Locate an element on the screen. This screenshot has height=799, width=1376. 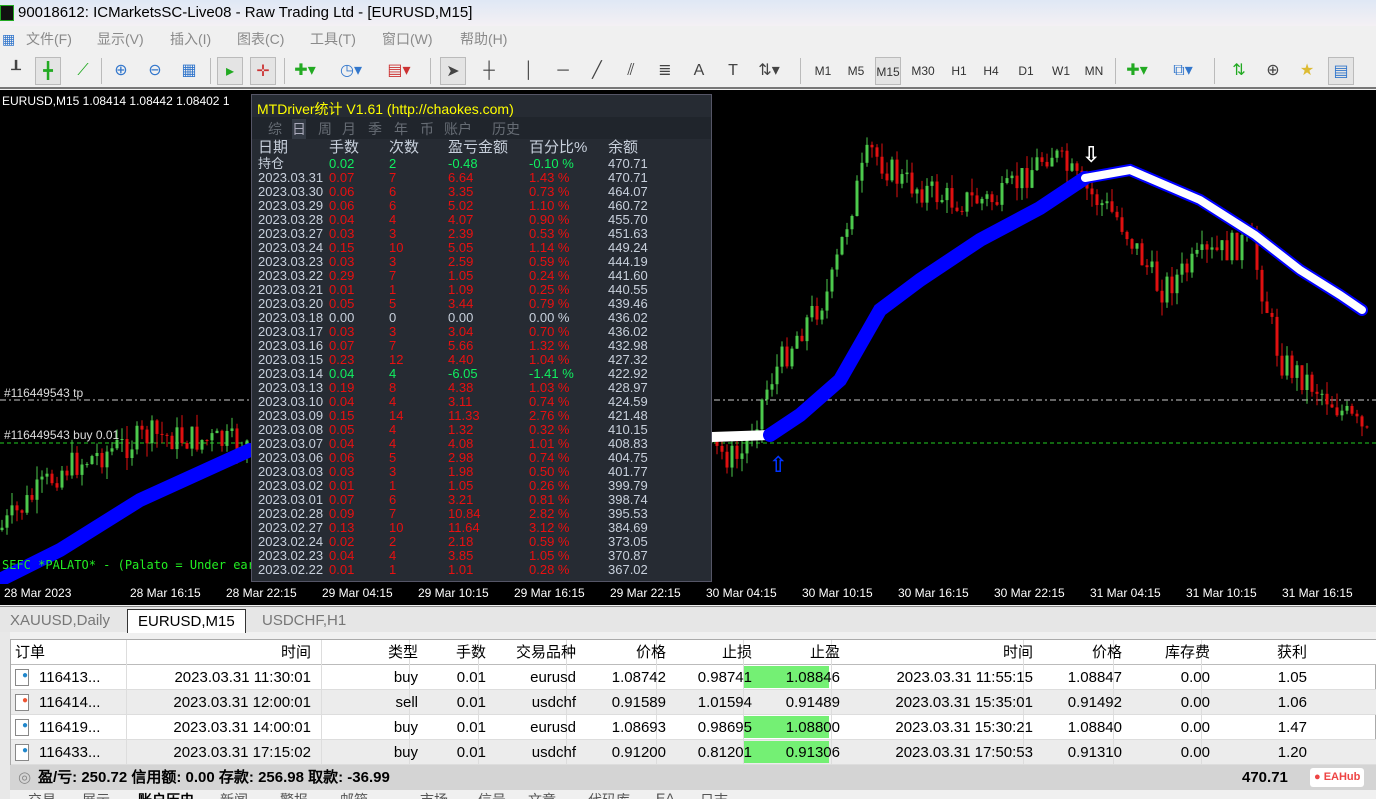
stats-tab: 月 is located at coordinates (349, 129).